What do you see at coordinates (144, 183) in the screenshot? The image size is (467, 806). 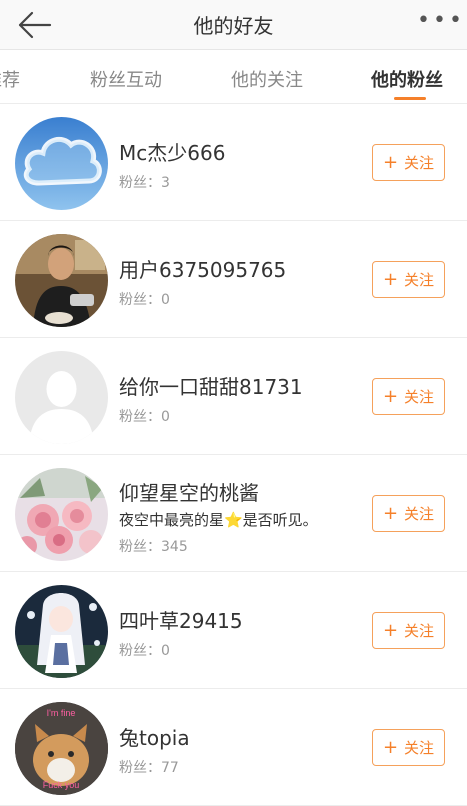 I see `fans-count: 粉丝：3` at bounding box center [144, 183].